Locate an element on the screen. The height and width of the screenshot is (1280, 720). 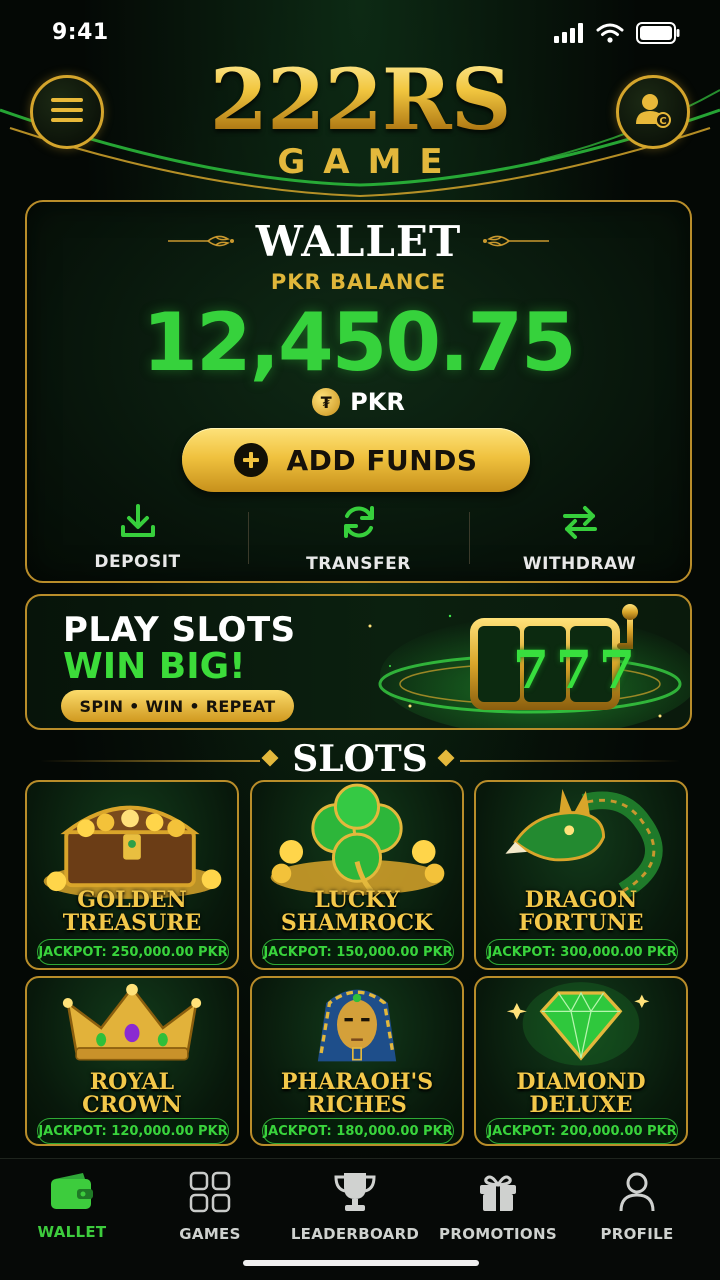
slot-card-lucky-shamrock: LUCKY SHAMROCK JACKPOT: 150,000.00 PKR is located at coordinates (357, 875).